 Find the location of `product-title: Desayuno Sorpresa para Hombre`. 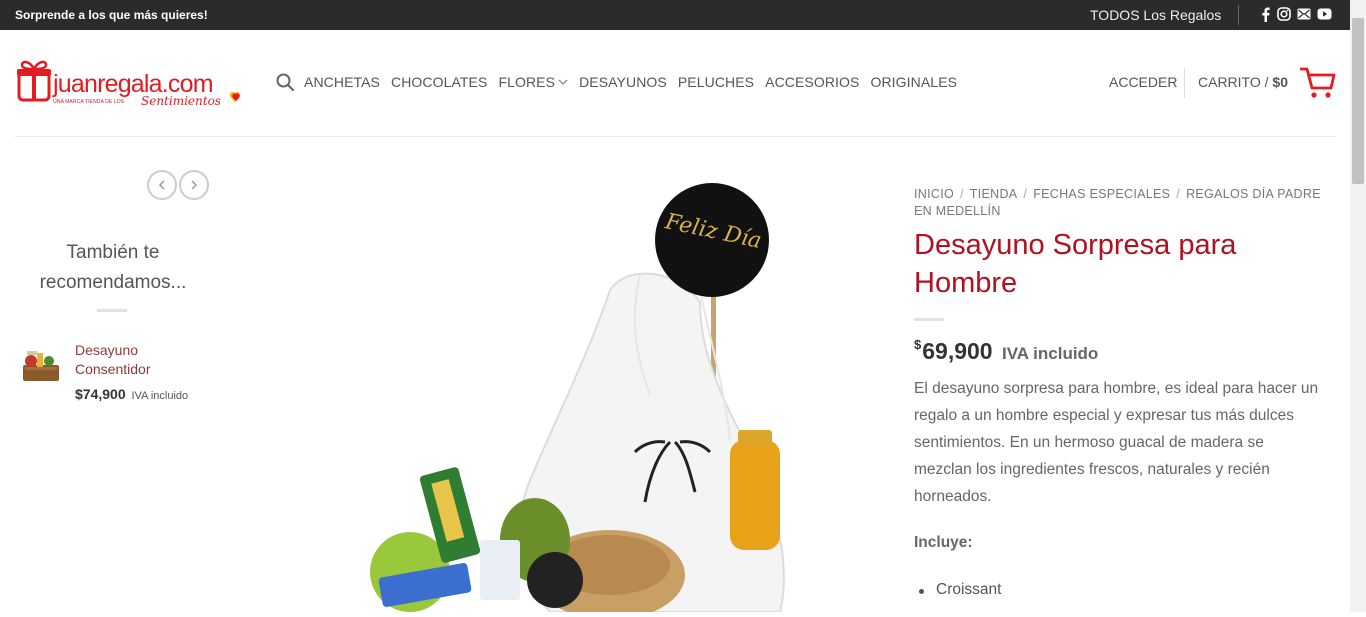

product-title: Desayuno Sorpresa para Hombre is located at coordinates (1075, 264).